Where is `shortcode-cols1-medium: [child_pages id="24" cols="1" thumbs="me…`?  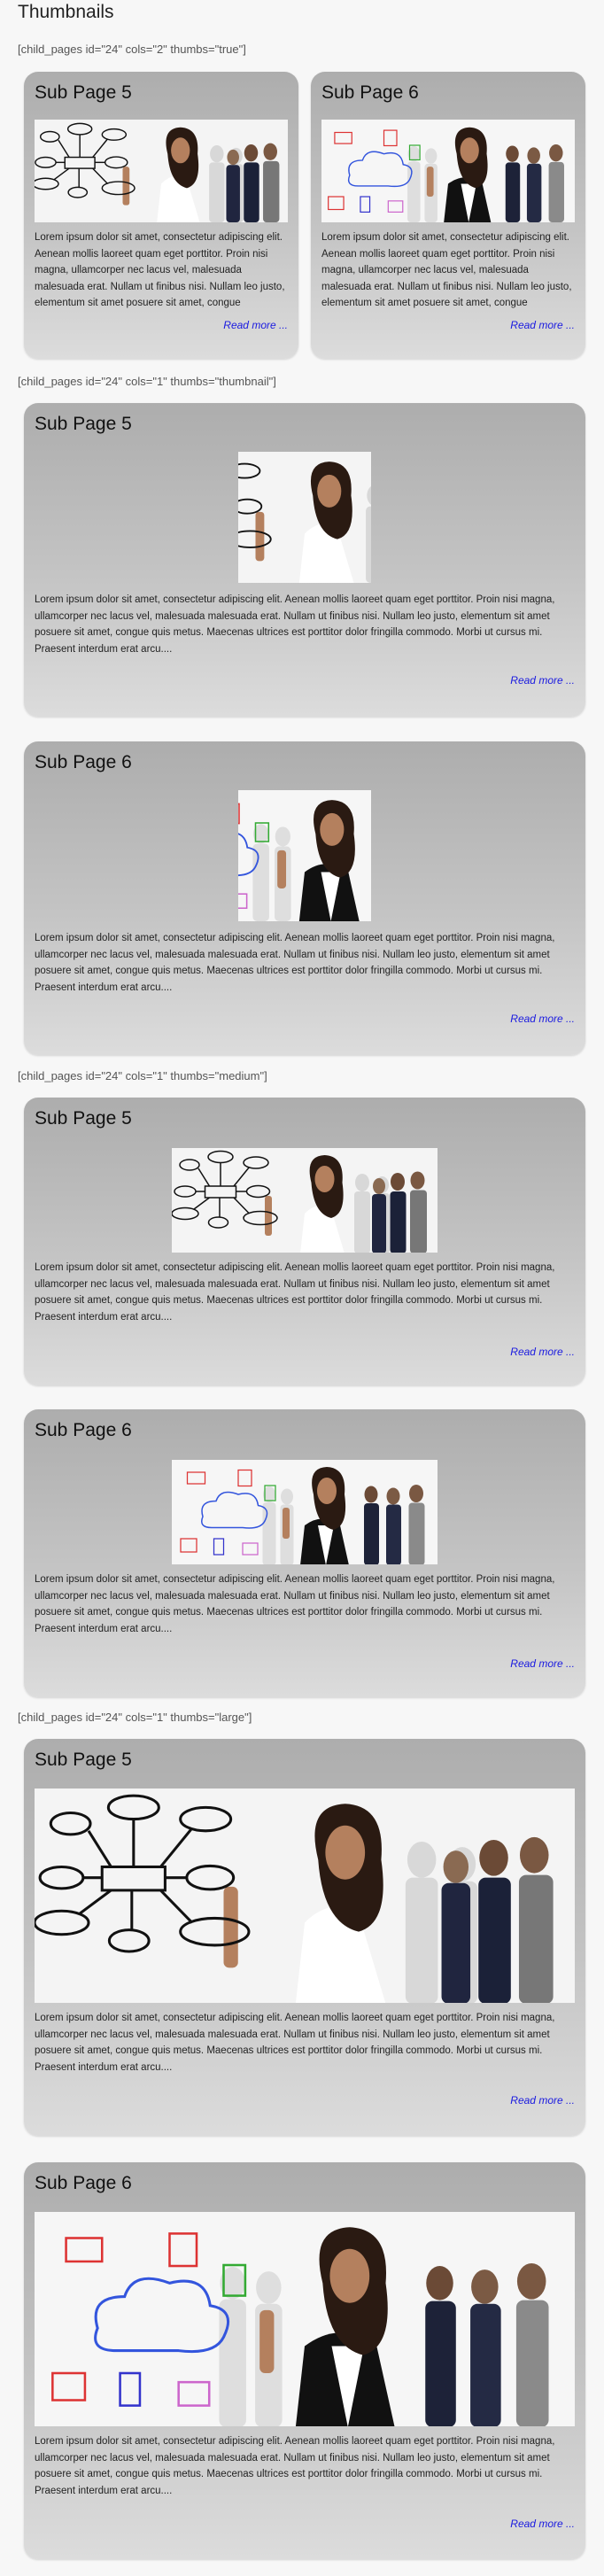
shortcode-cols1-medium: [child_pages id="24" cols="1" thumbs="me… is located at coordinates (143, 1075).